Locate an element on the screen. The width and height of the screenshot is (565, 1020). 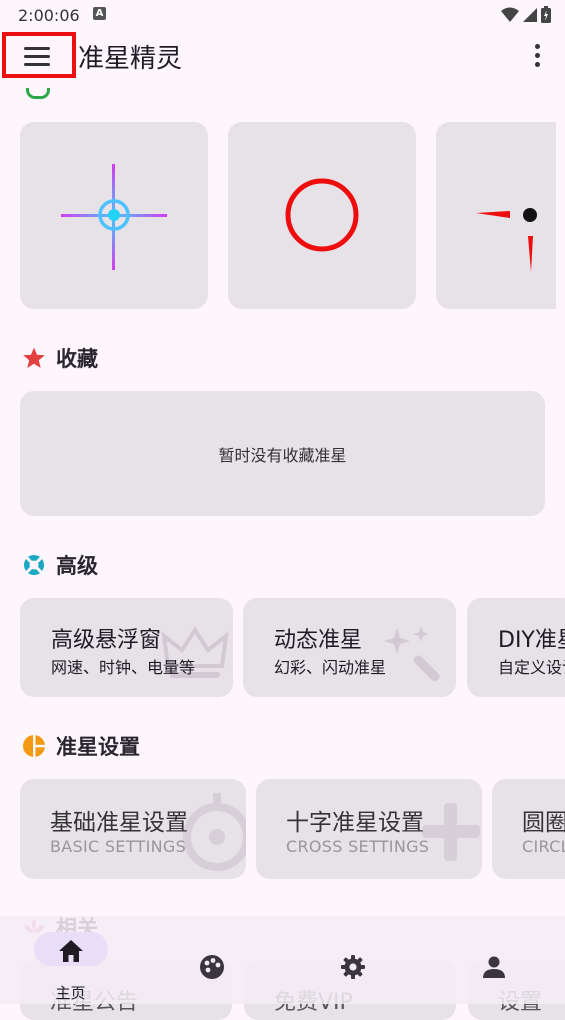
cross-crosshair-icon is located at coordinates (114, 217).